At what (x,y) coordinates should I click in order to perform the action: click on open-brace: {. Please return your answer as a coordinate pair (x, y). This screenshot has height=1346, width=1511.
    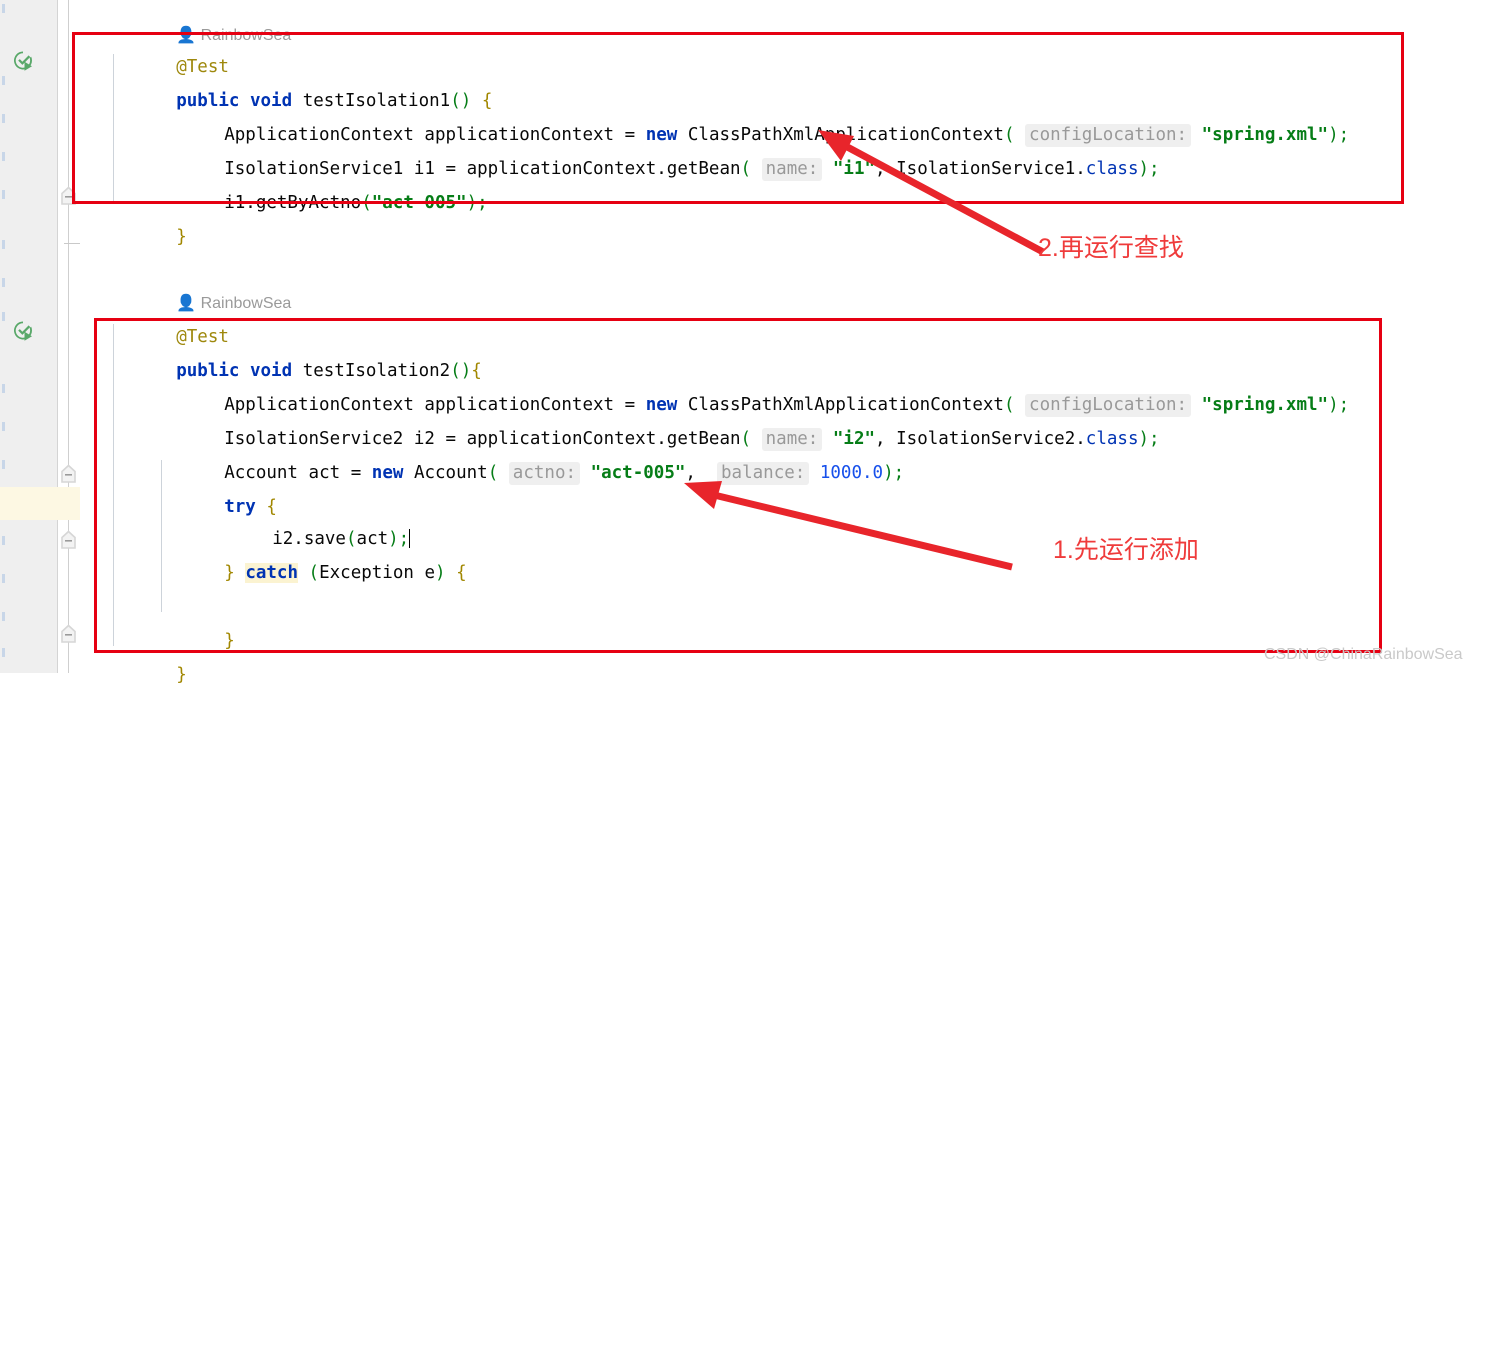
    Looking at the image, I should click on (461, 573).